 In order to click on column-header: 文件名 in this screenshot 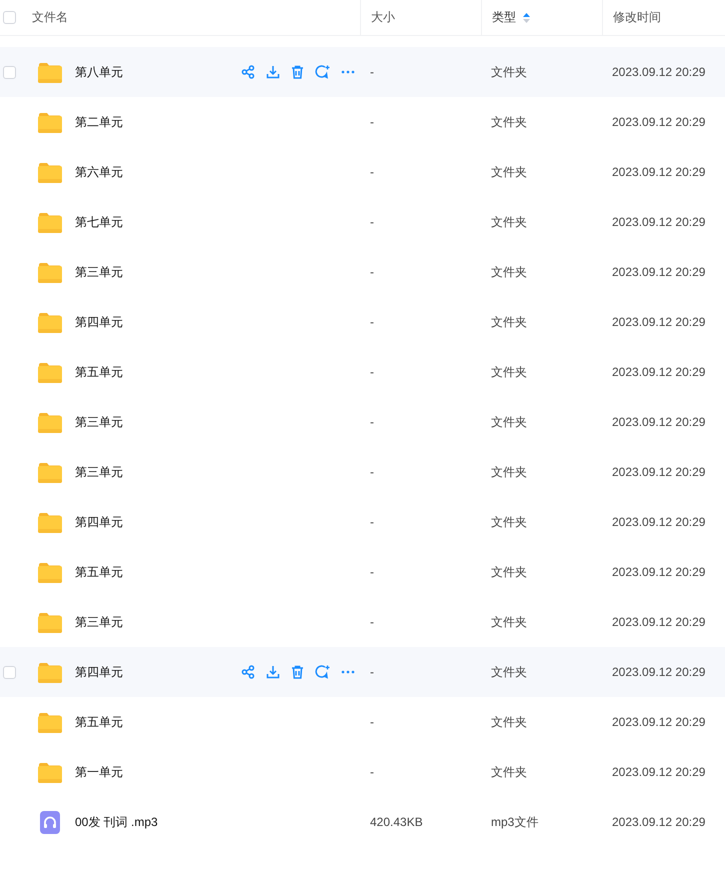, I will do `click(50, 17)`.